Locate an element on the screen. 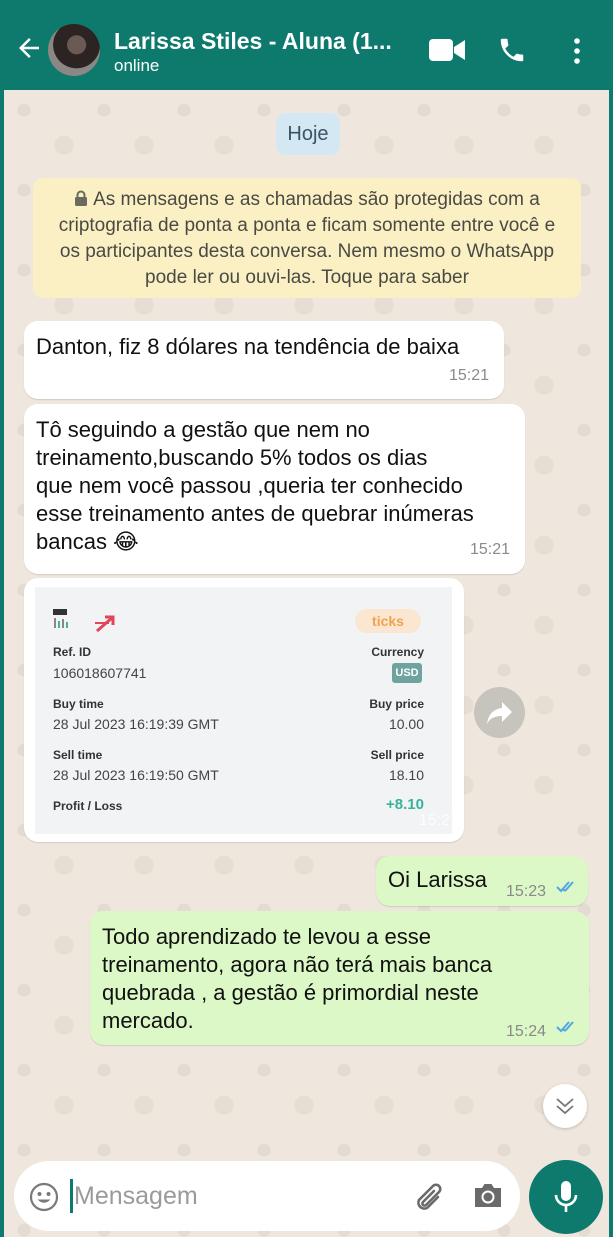 This screenshot has width=613, height=1237. profit-loss-label: Profit / Loss is located at coordinates (88, 806).